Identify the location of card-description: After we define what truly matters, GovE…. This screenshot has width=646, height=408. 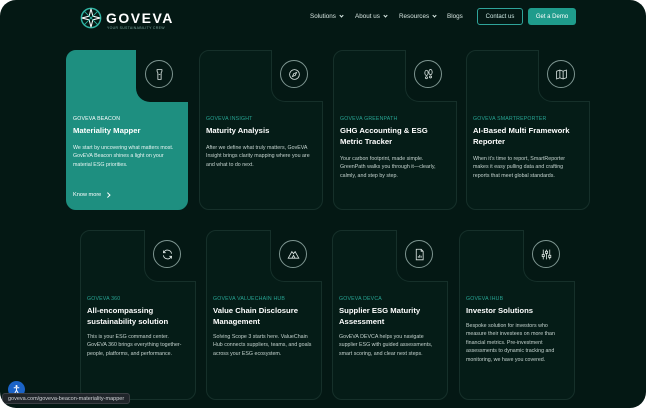
(258, 156).